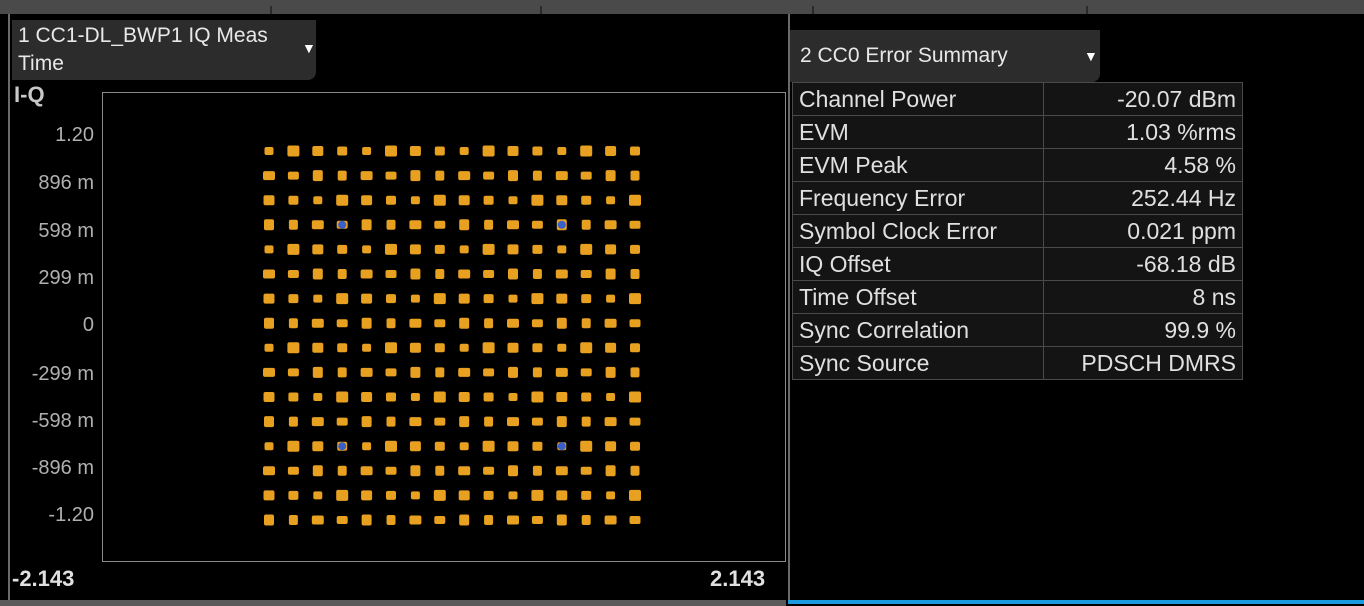  Describe the element at coordinates (1143, 363) in the screenshot. I see `summary-value: PDSCH DMRS` at that location.